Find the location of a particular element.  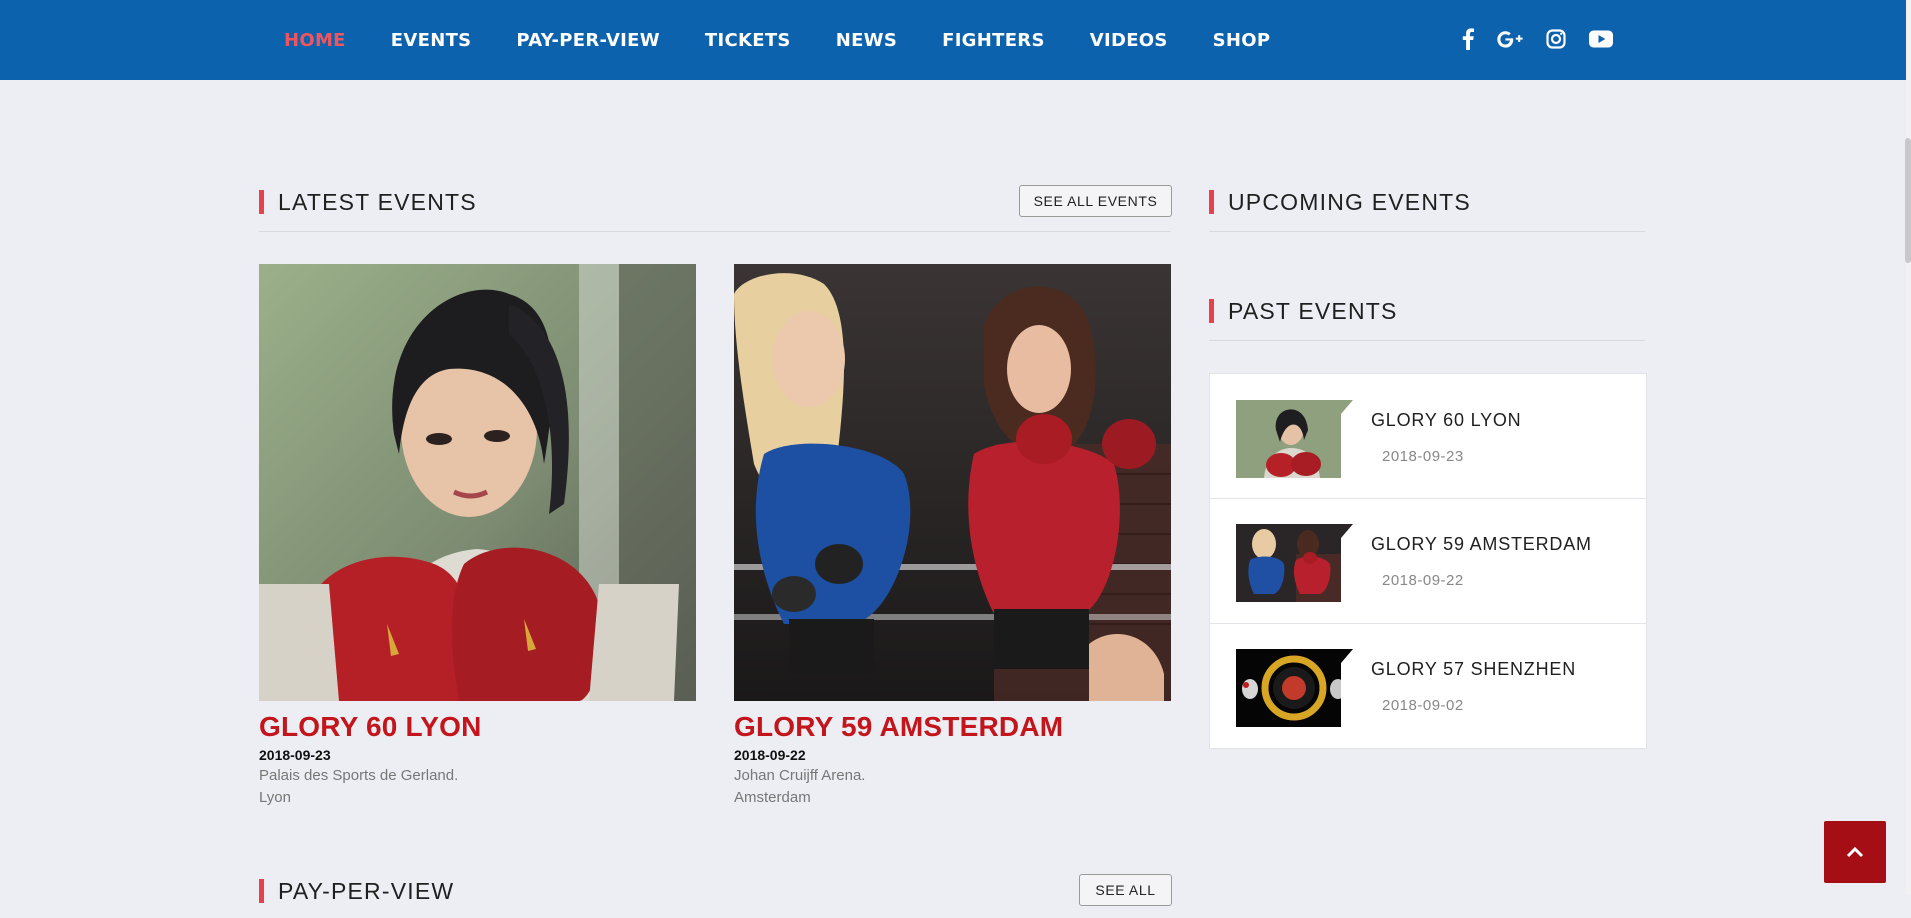

venue-city: Amsterdam is located at coordinates (772, 797).